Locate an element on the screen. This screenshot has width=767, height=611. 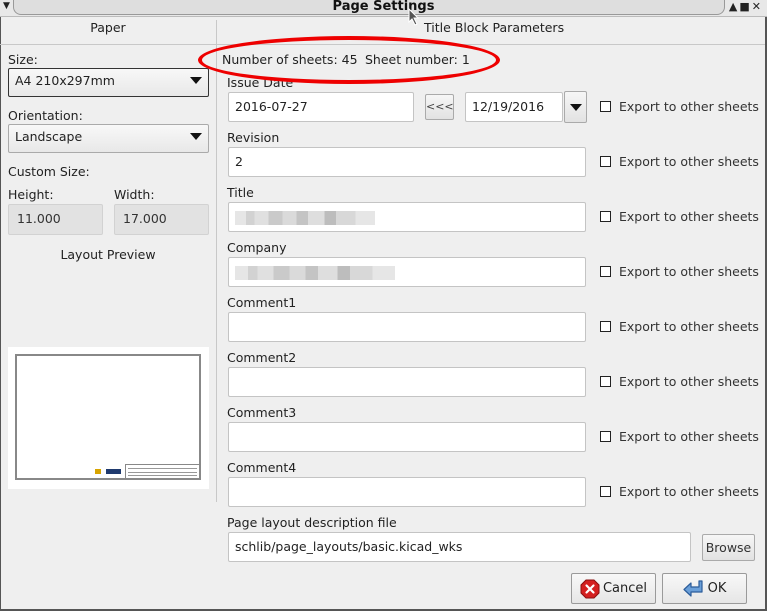
copy-date-button: <<< is located at coordinates (439, 107).